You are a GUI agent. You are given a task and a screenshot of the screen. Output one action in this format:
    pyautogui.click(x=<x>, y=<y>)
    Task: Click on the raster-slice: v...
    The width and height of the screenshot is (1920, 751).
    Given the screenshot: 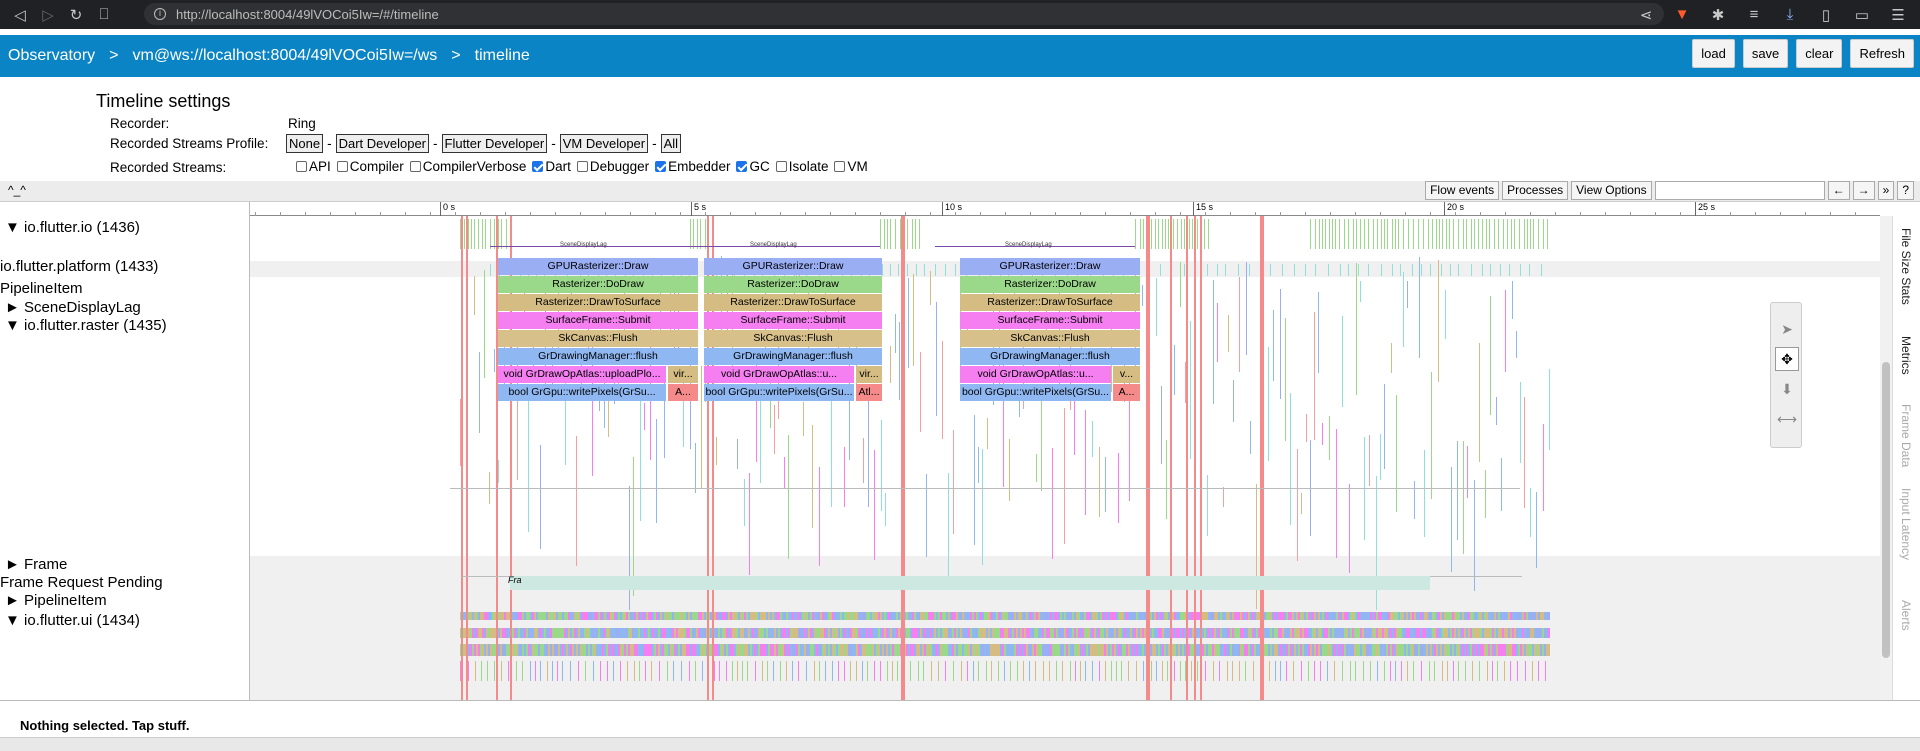 What is the action you would take?
    pyautogui.click(x=1126, y=374)
    